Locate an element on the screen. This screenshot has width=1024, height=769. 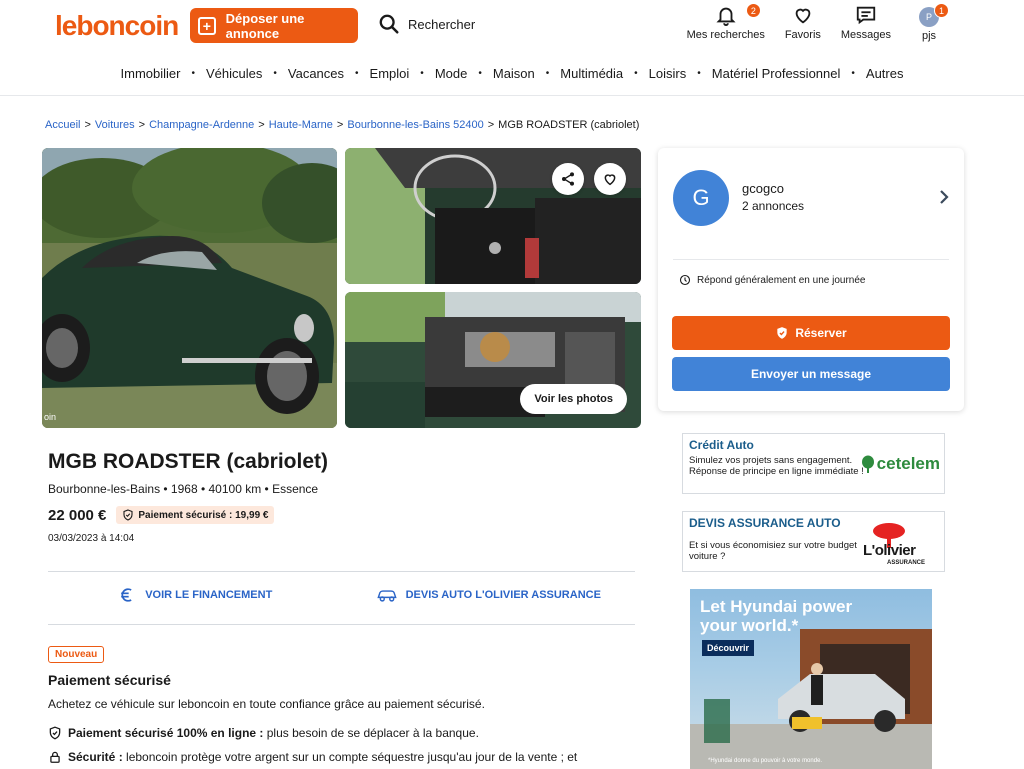
saved-searches-badge: 2 is located at coordinates (753, 10).